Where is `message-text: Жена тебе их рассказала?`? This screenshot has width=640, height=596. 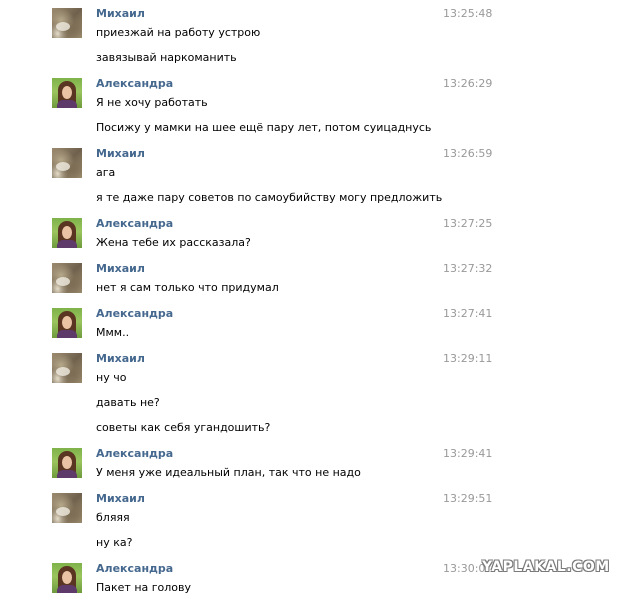
message-text: Жена тебе их рассказала? is located at coordinates (173, 242).